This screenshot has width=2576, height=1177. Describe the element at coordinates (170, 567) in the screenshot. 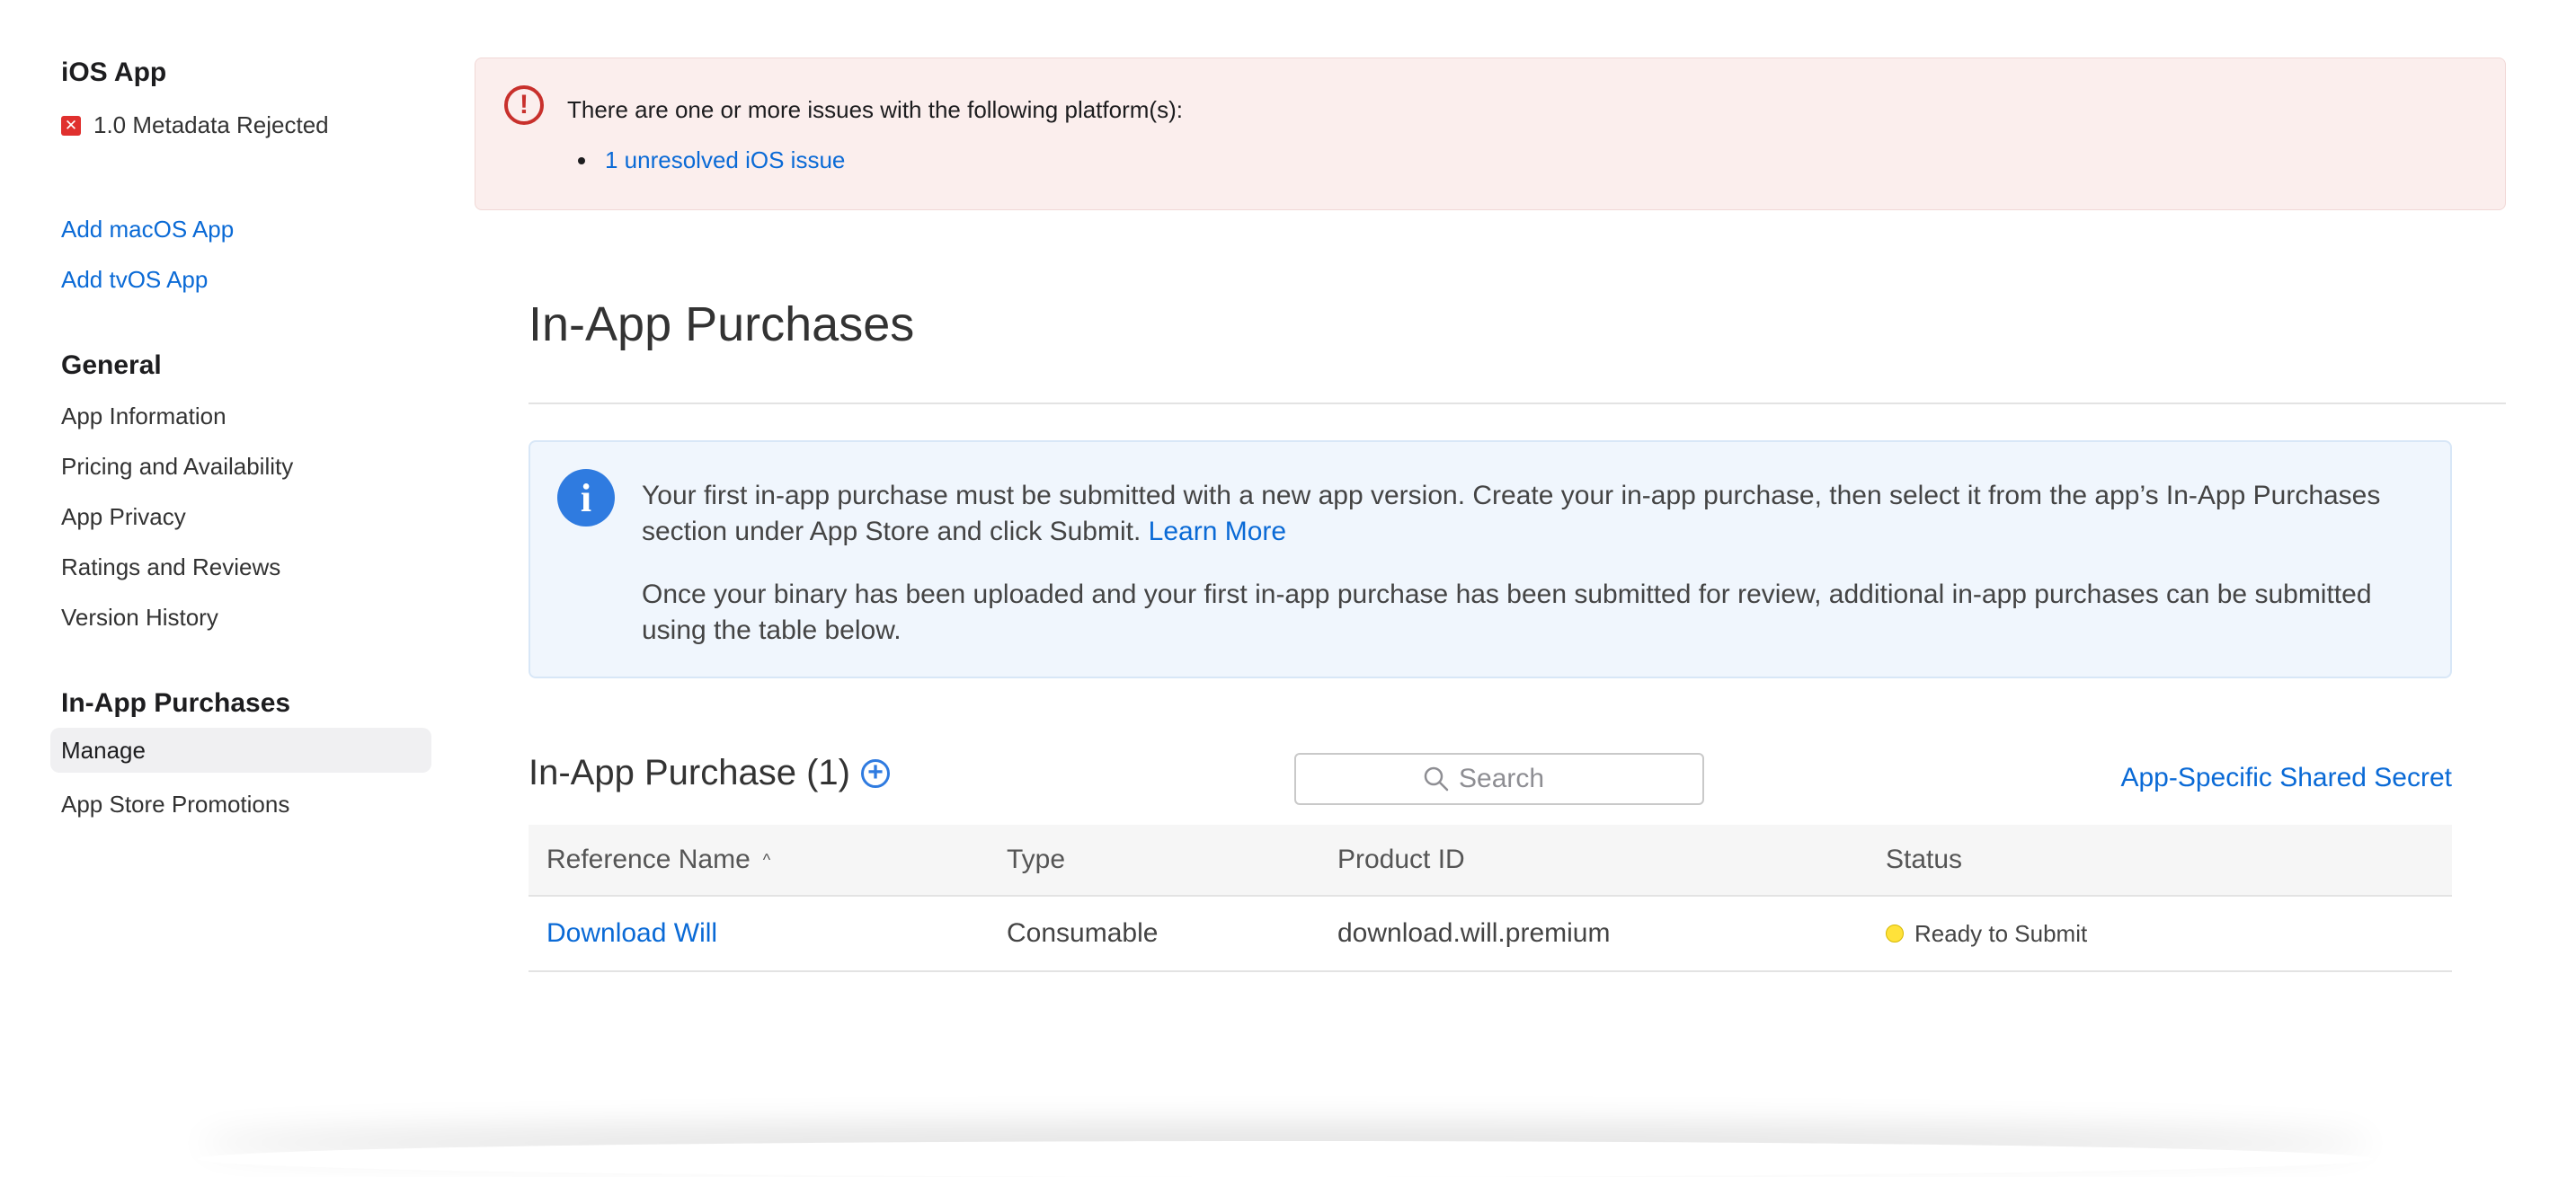

I see `sidebar-item-ratings: Ratings and Reviews` at that location.